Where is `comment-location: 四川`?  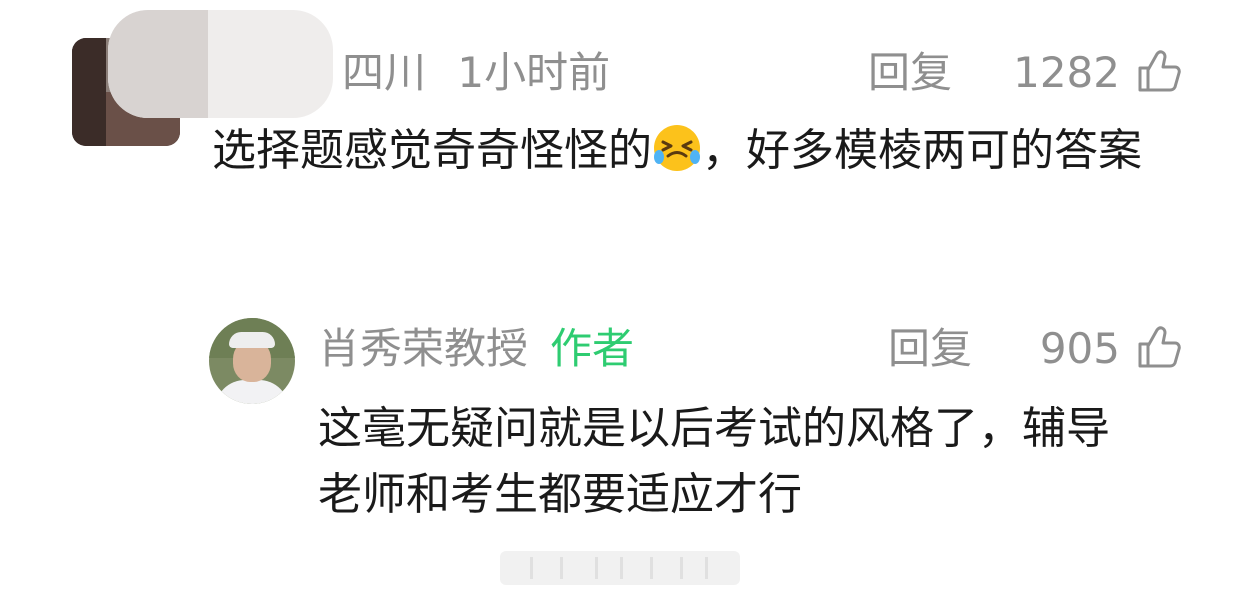
comment-location: 四川 is located at coordinates (384, 72).